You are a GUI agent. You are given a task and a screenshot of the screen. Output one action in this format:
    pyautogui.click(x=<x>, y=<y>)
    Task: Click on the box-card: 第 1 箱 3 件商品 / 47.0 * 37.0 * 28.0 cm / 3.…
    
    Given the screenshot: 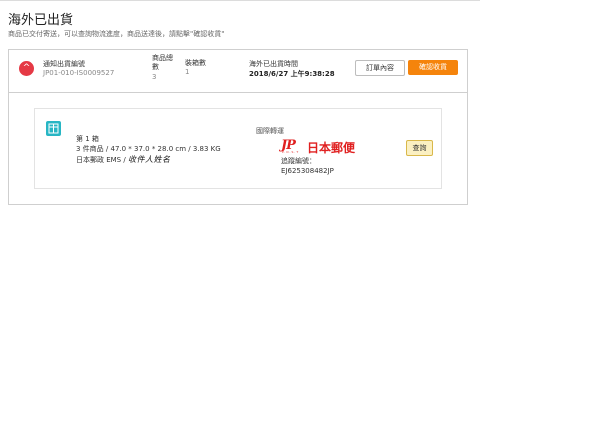 What is the action you would take?
    pyautogui.click(x=238, y=148)
    